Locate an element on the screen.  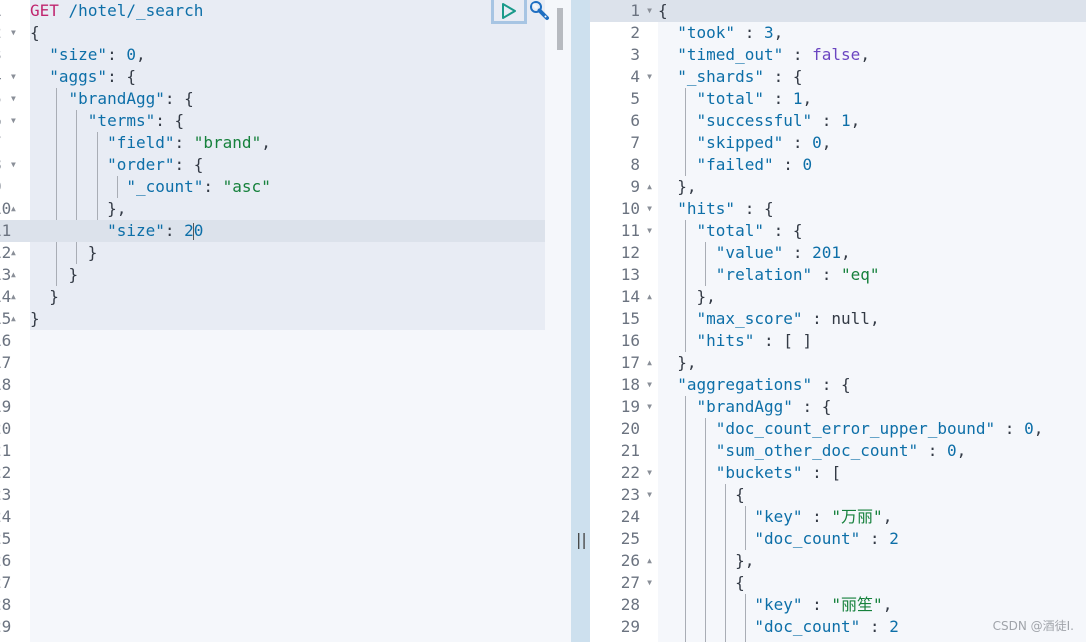
code-line: { is located at coordinates (740, 582).